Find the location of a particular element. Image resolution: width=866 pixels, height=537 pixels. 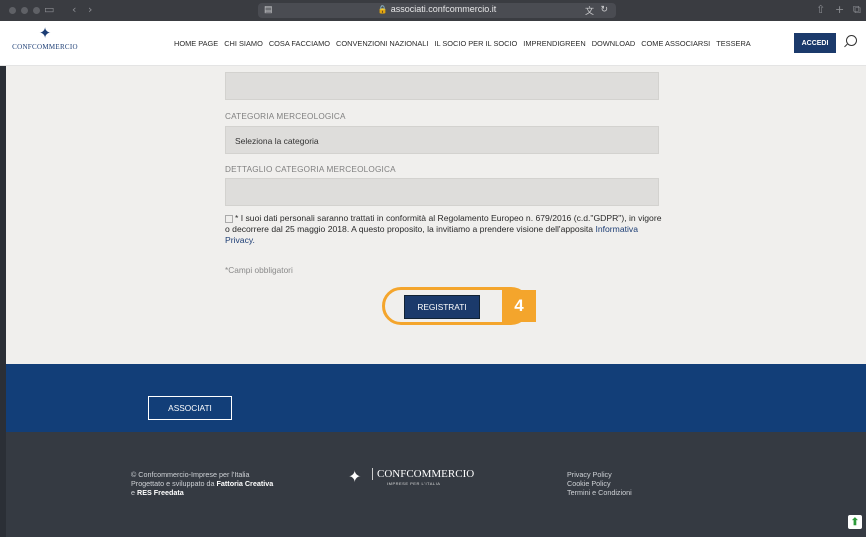

footer-credit-line-2: e RES Freedata is located at coordinates (157, 492).